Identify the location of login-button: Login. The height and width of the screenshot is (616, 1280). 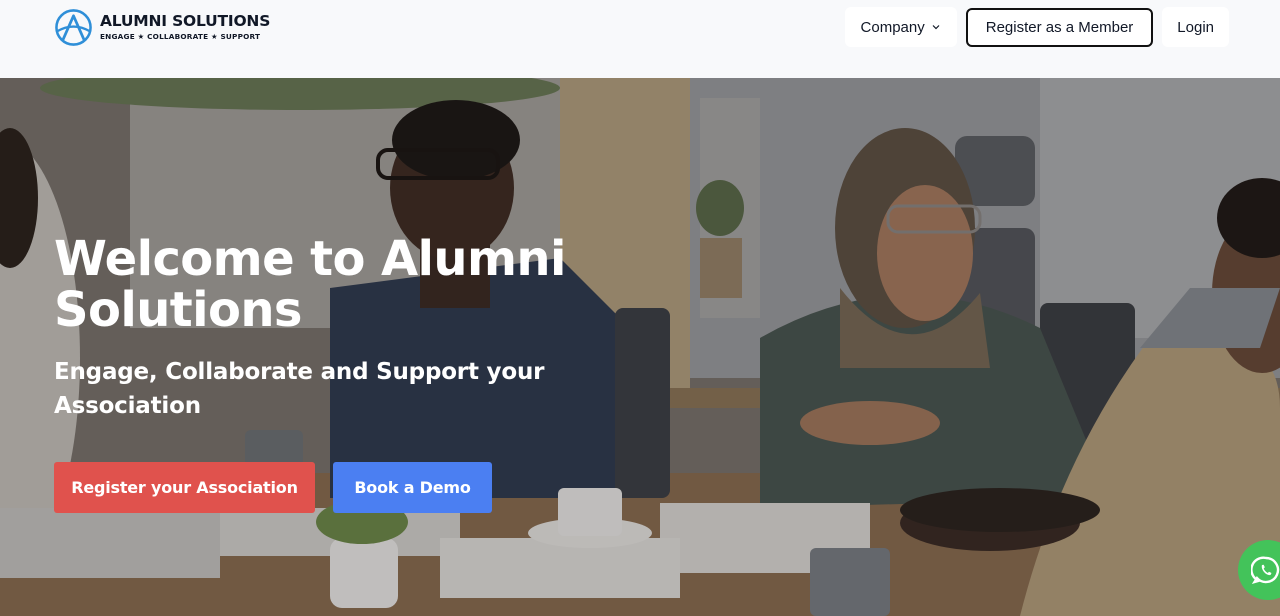
(1195, 27).